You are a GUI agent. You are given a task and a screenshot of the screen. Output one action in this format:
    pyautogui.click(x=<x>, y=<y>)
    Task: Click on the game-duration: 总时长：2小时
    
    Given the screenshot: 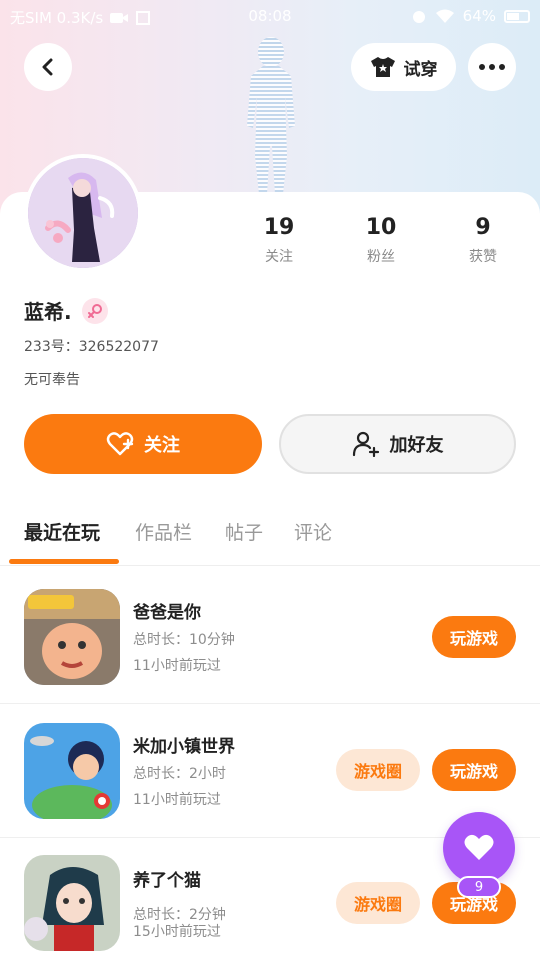 What is the action you would take?
    pyautogui.click(x=179, y=774)
    